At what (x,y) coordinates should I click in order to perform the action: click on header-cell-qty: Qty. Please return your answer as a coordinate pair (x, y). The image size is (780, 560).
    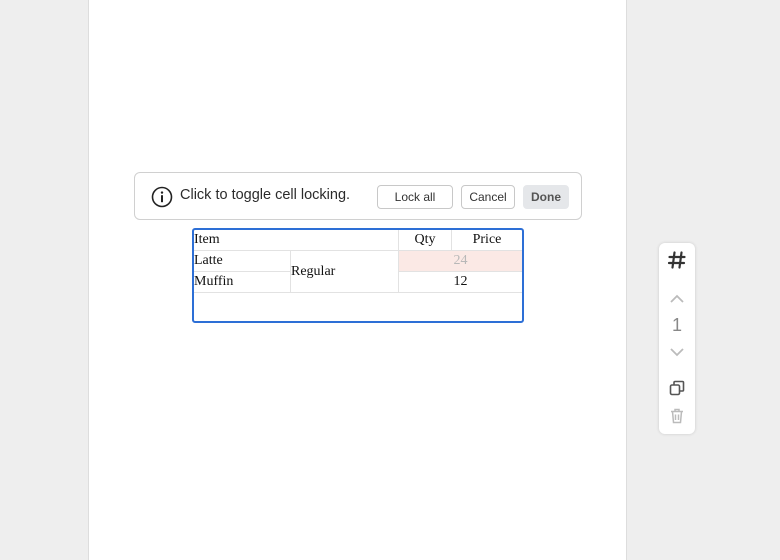
    Looking at the image, I should click on (425, 240).